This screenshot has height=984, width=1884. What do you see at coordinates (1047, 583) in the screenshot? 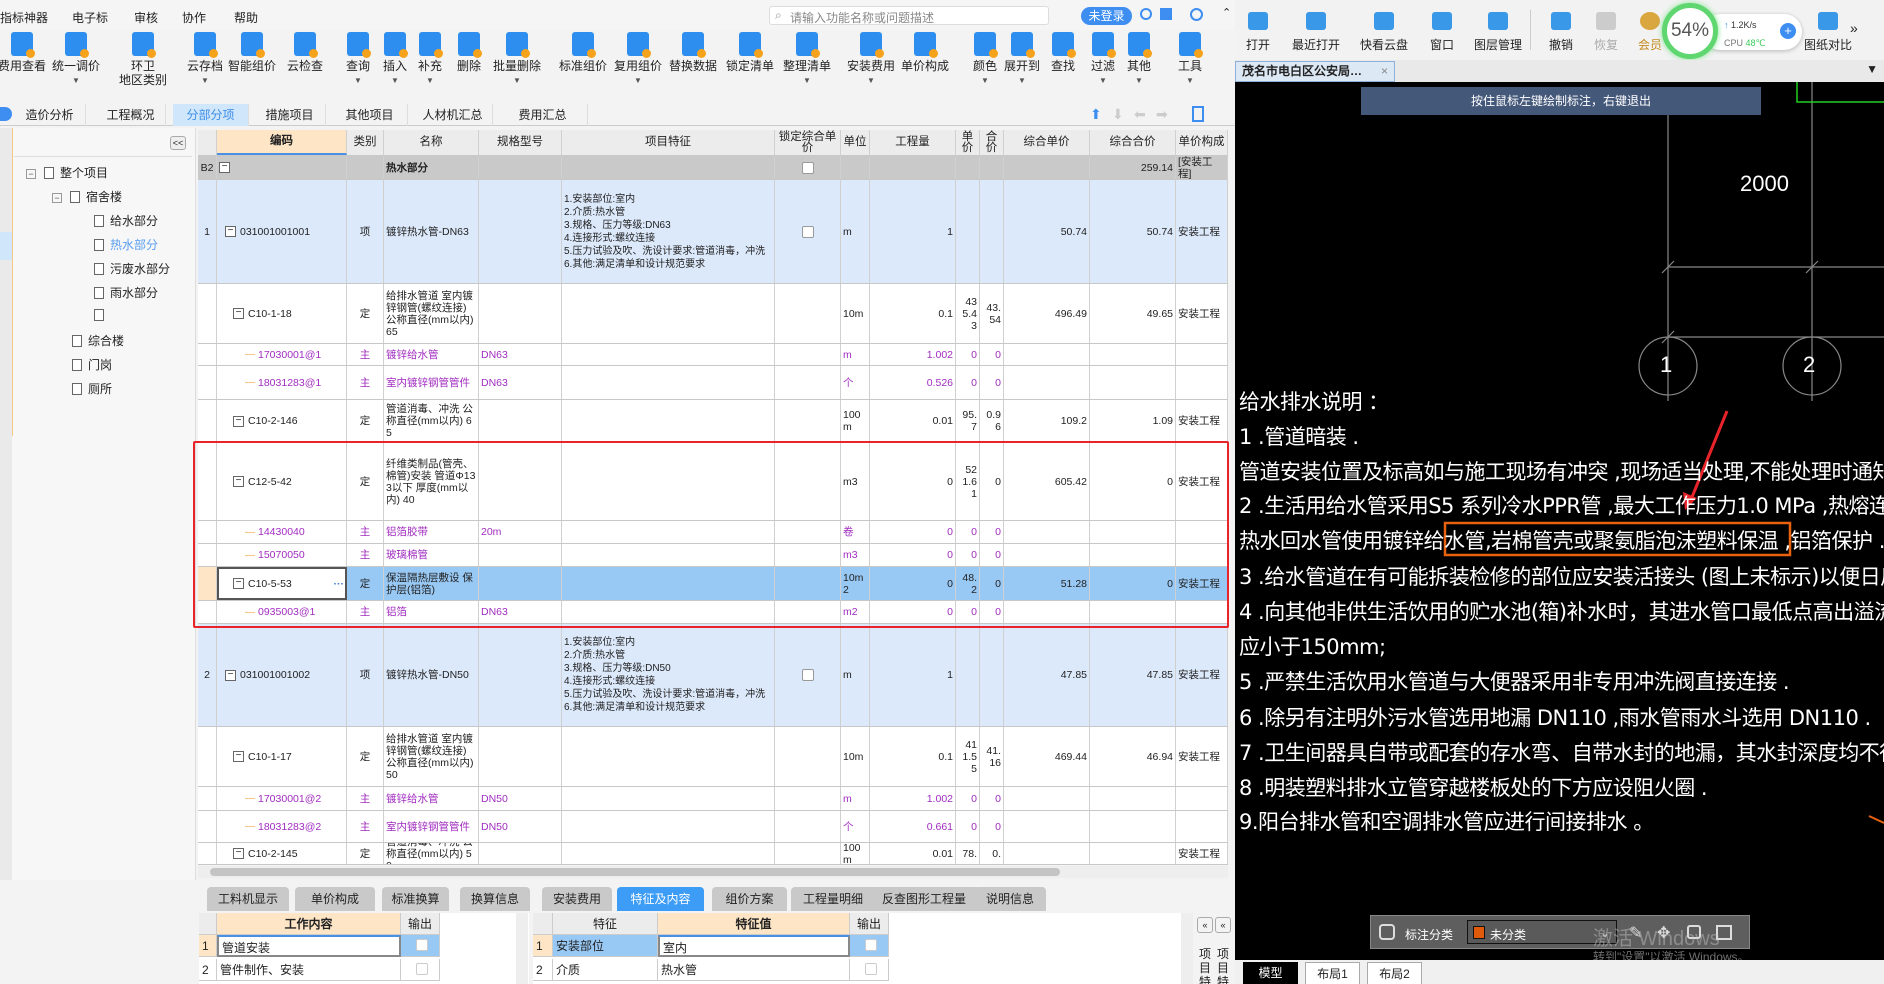
I see `cell-comp-unit-price: 51.28` at bounding box center [1047, 583].